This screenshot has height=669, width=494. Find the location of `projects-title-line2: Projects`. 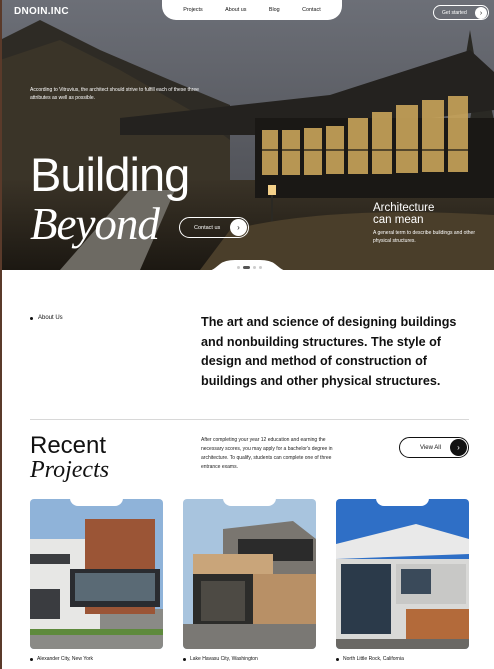

projects-title-line2: Projects is located at coordinates (70, 470).